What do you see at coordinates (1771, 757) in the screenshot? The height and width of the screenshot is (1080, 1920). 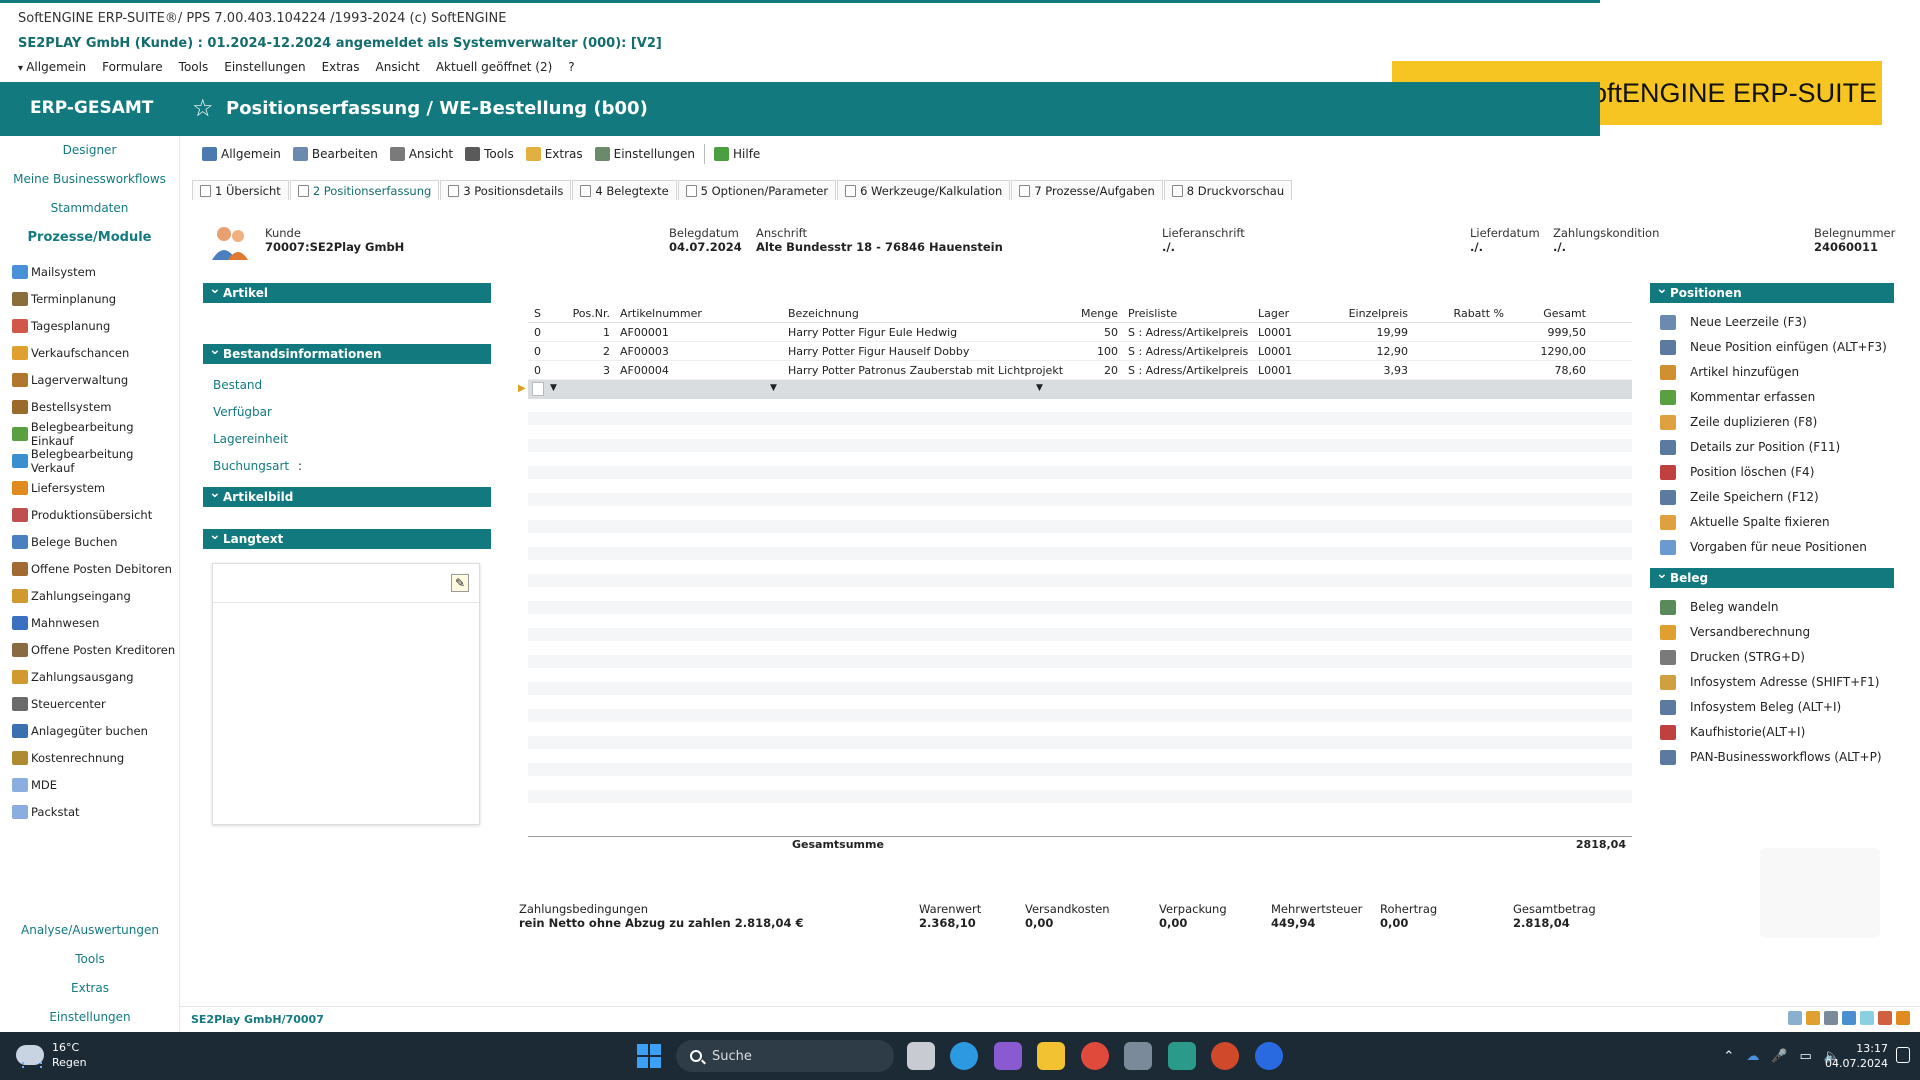 I see `action-pan-businessworkflows-alt-p: PAN-Businessworkflows (ALT+P)` at bounding box center [1771, 757].